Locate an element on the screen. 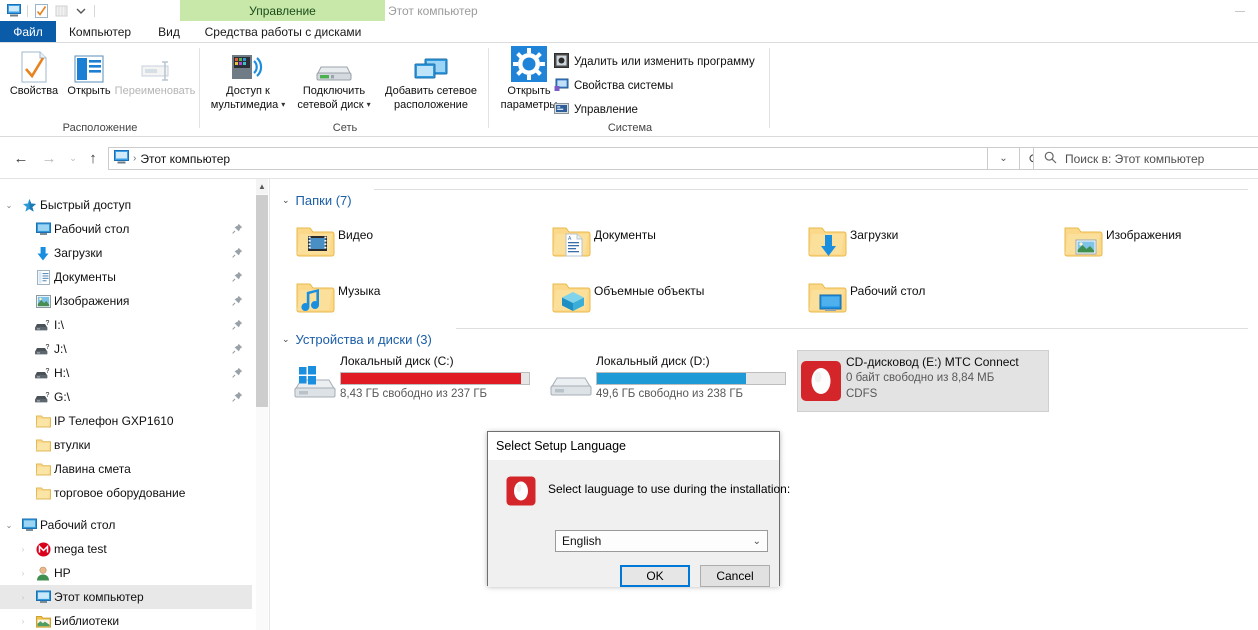 This screenshot has width=1258, height=630. properties-label: Свойства is located at coordinates (34, 91).